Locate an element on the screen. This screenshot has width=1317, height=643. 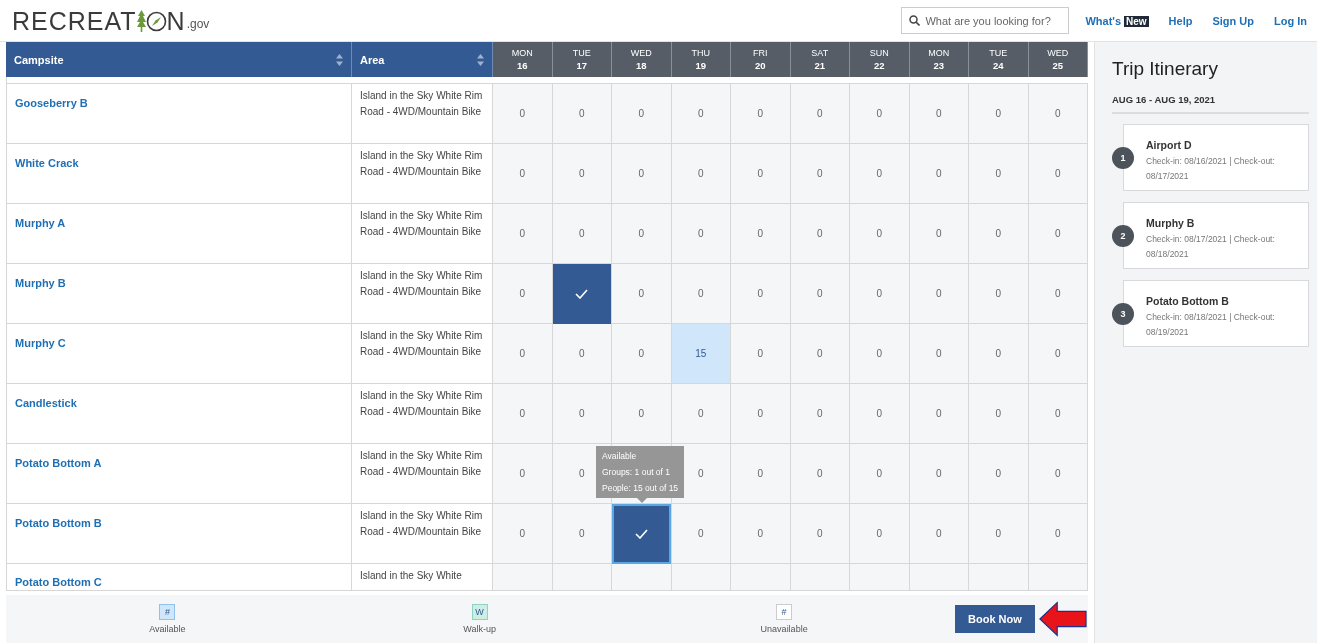
column-header: Area is located at coordinates (422, 59).